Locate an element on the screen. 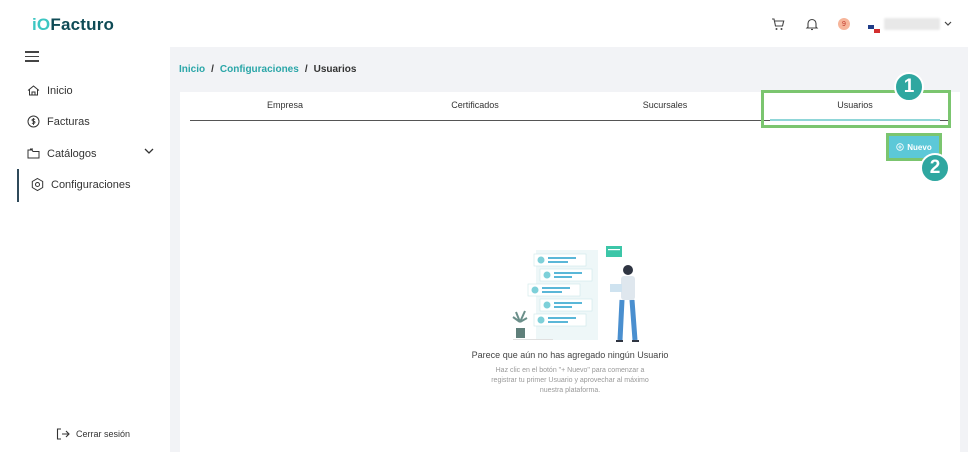  breadcrumb-configuraciones: Configuraciones is located at coordinates (259, 69).